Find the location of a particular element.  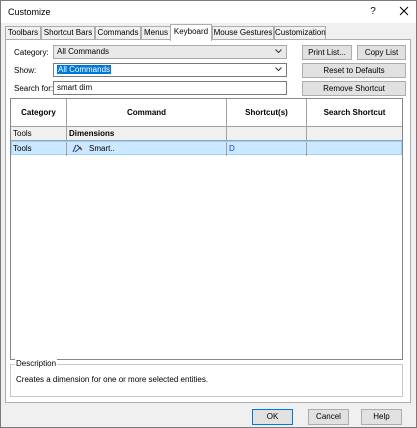

title-bar: Customize ? is located at coordinates (208, 12).